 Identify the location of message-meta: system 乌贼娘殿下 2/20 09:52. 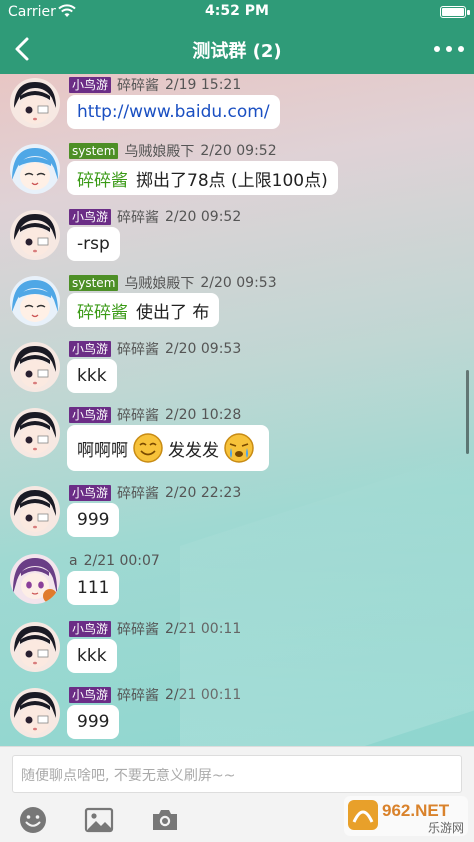
(173, 151).